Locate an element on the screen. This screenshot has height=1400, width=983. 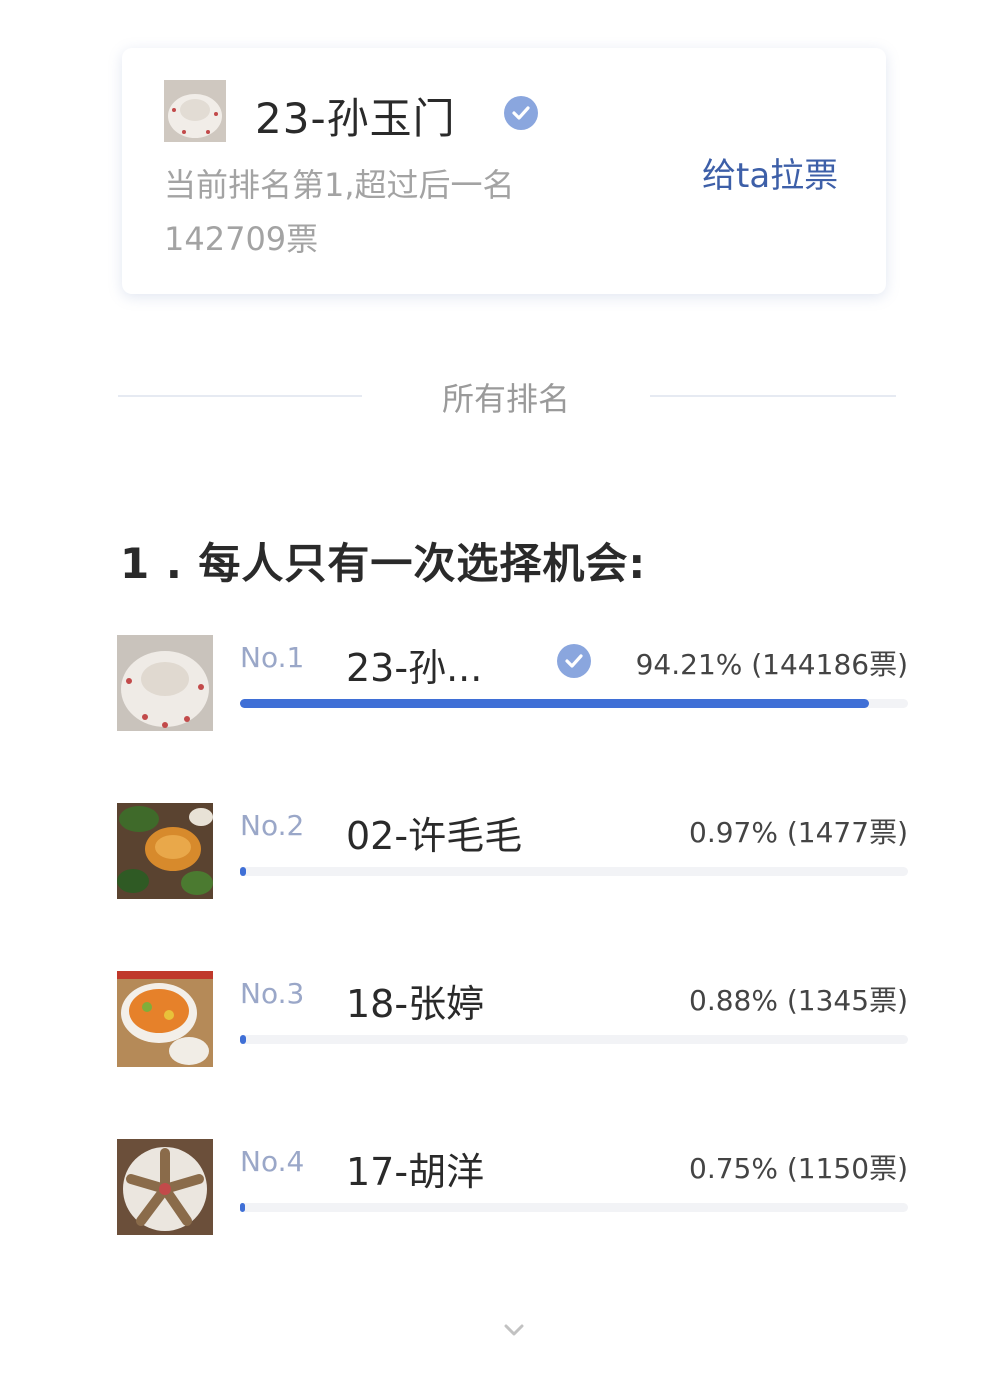
lead-votes-text: 142709票 is located at coordinates (241, 239).